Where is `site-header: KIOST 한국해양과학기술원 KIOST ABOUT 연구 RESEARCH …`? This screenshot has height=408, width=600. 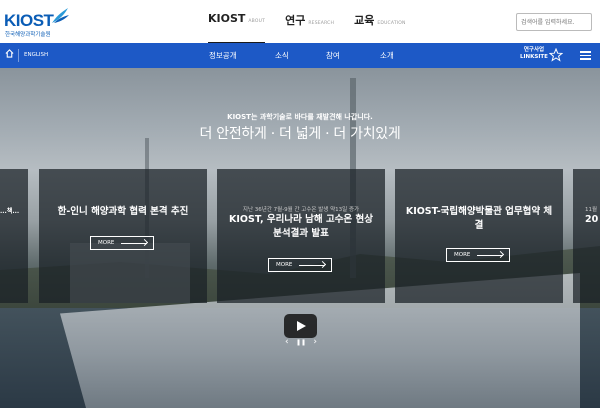 site-header: KIOST 한국해양과학기술원 KIOST ABOUT 연구 RESEARCH … is located at coordinates (300, 22).